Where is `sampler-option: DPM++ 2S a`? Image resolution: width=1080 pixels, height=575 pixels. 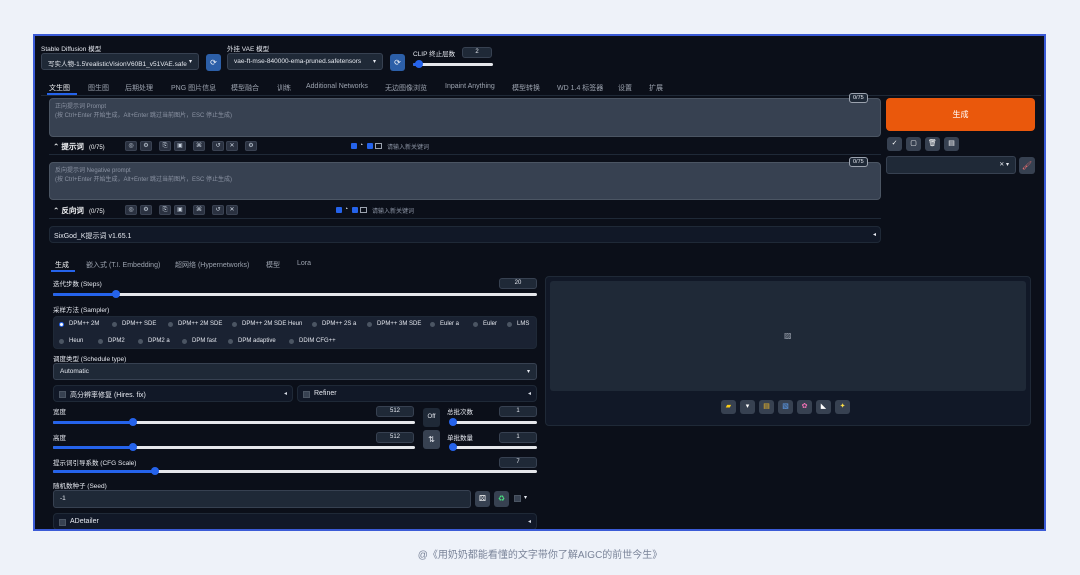 sampler-option: DPM++ 2S a is located at coordinates (334, 325).